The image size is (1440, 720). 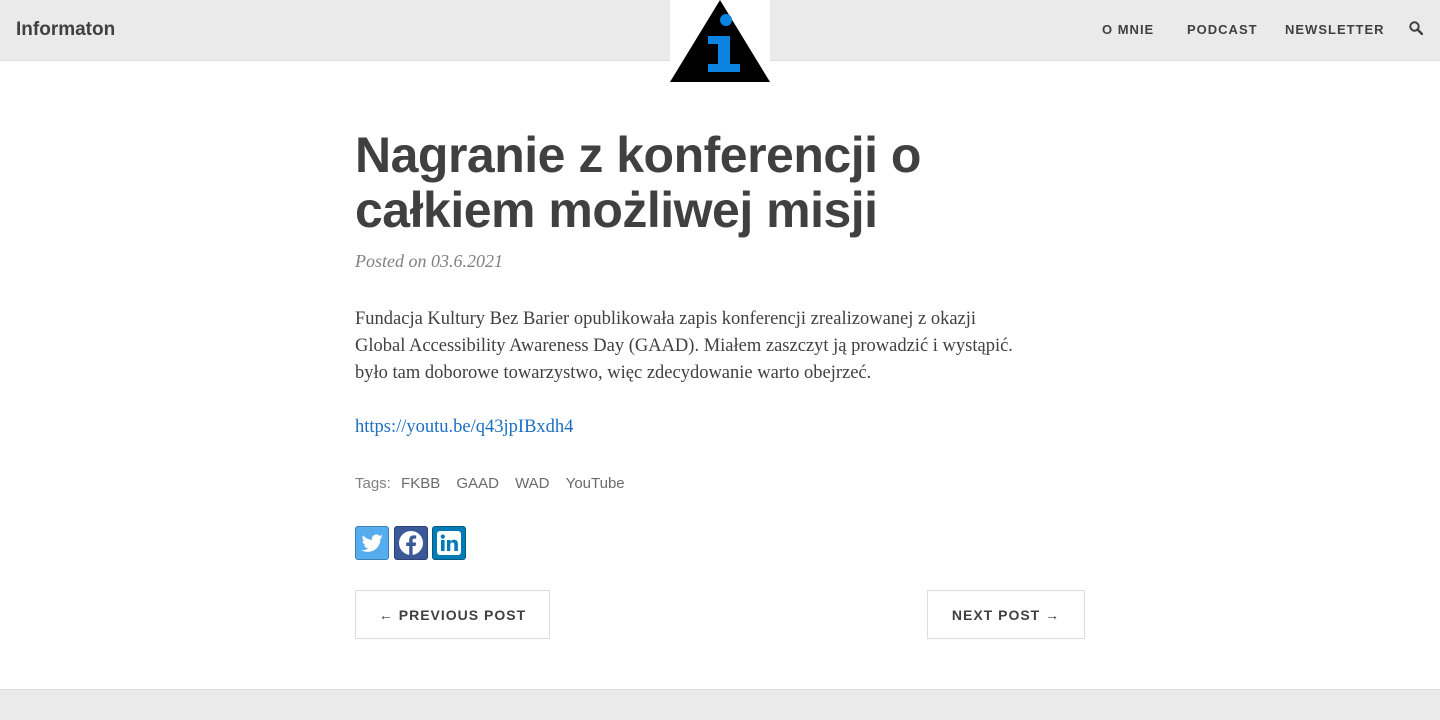 I want to click on navbar: Informaton O MNIE PODCAST NEWSLETTER, so click(x=720, y=42).